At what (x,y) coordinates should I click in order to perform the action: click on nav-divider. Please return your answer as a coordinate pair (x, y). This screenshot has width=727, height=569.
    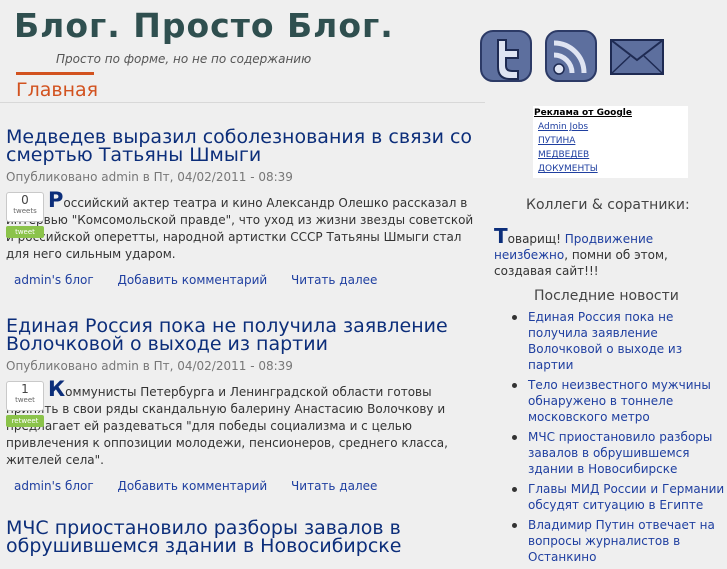
    Looking at the image, I should click on (242, 102).